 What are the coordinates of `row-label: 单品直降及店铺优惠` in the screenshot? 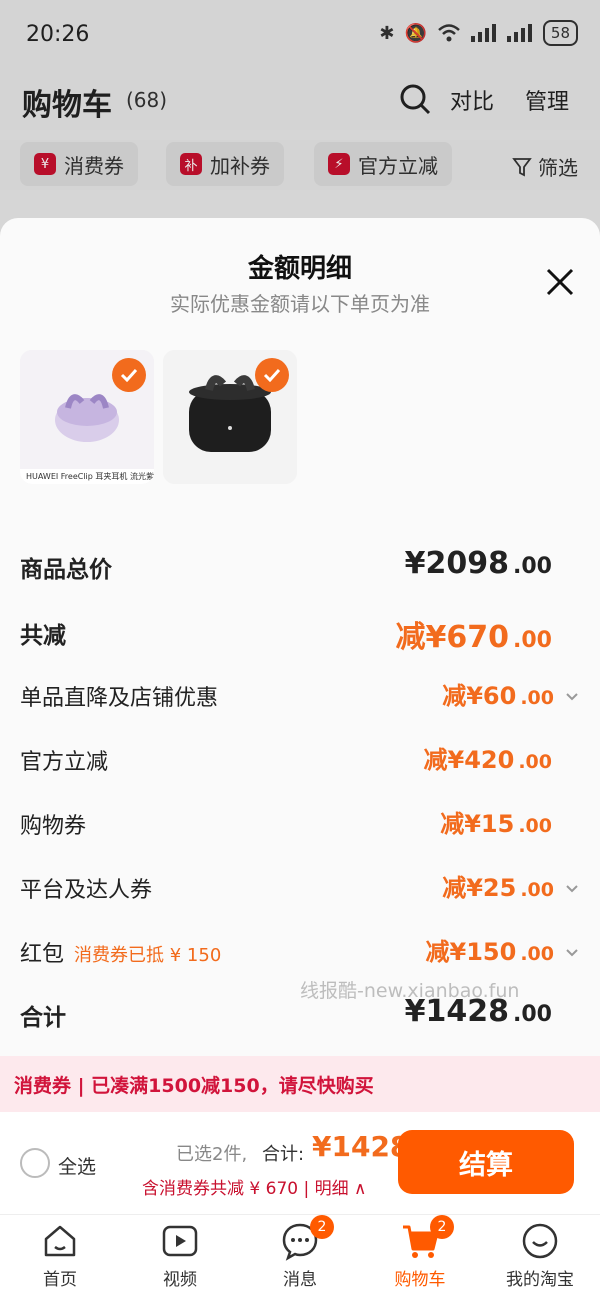 It's located at (119, 698).